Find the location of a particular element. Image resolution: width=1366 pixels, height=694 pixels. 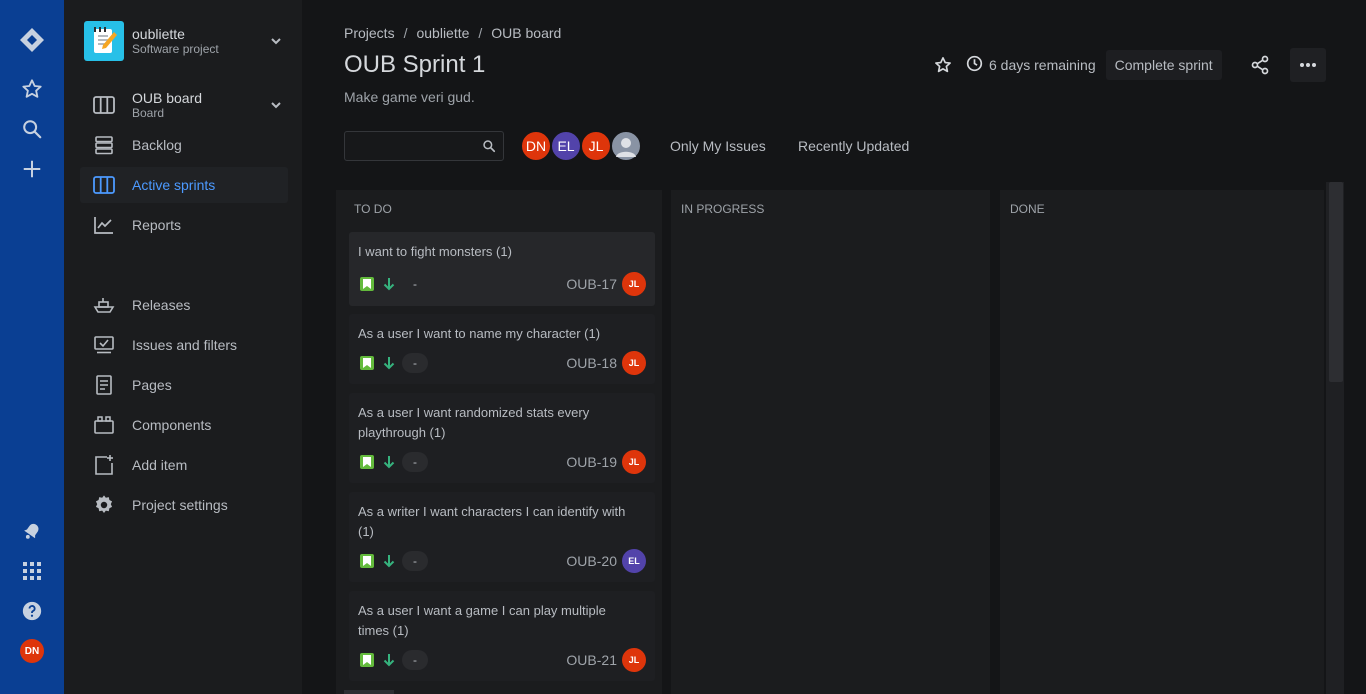

more-options-icon is located at coordinates (1308, 65).